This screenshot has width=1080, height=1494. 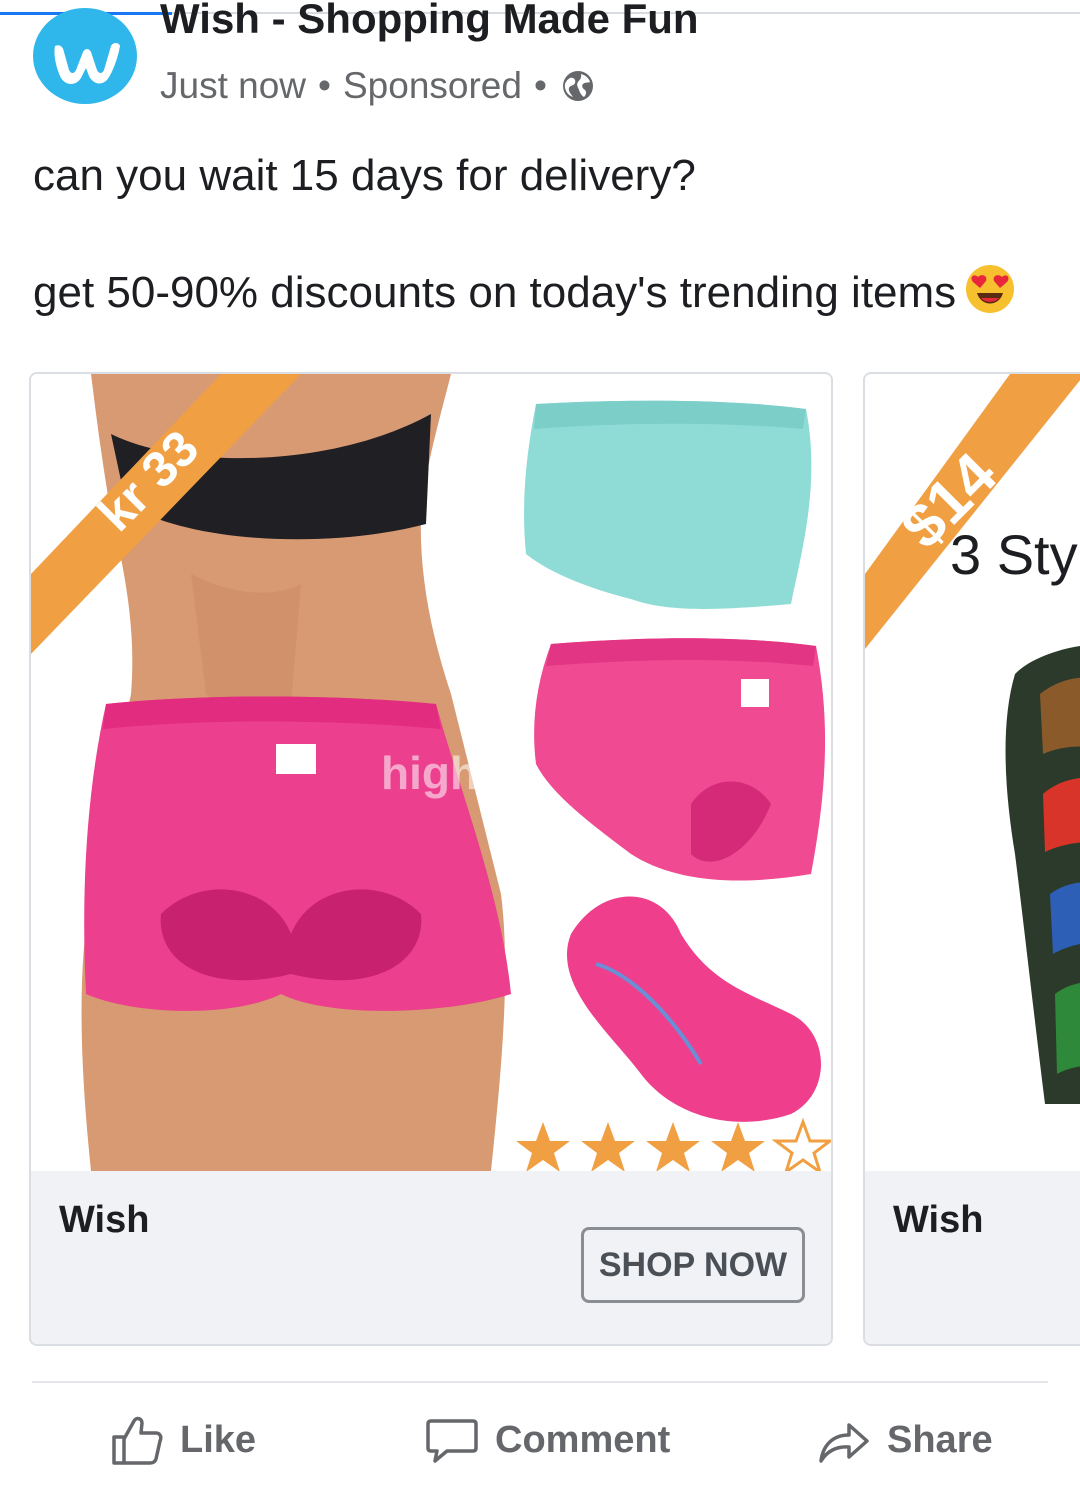 I want to click on comment-label: Comment, so click(x=583, y=1439).